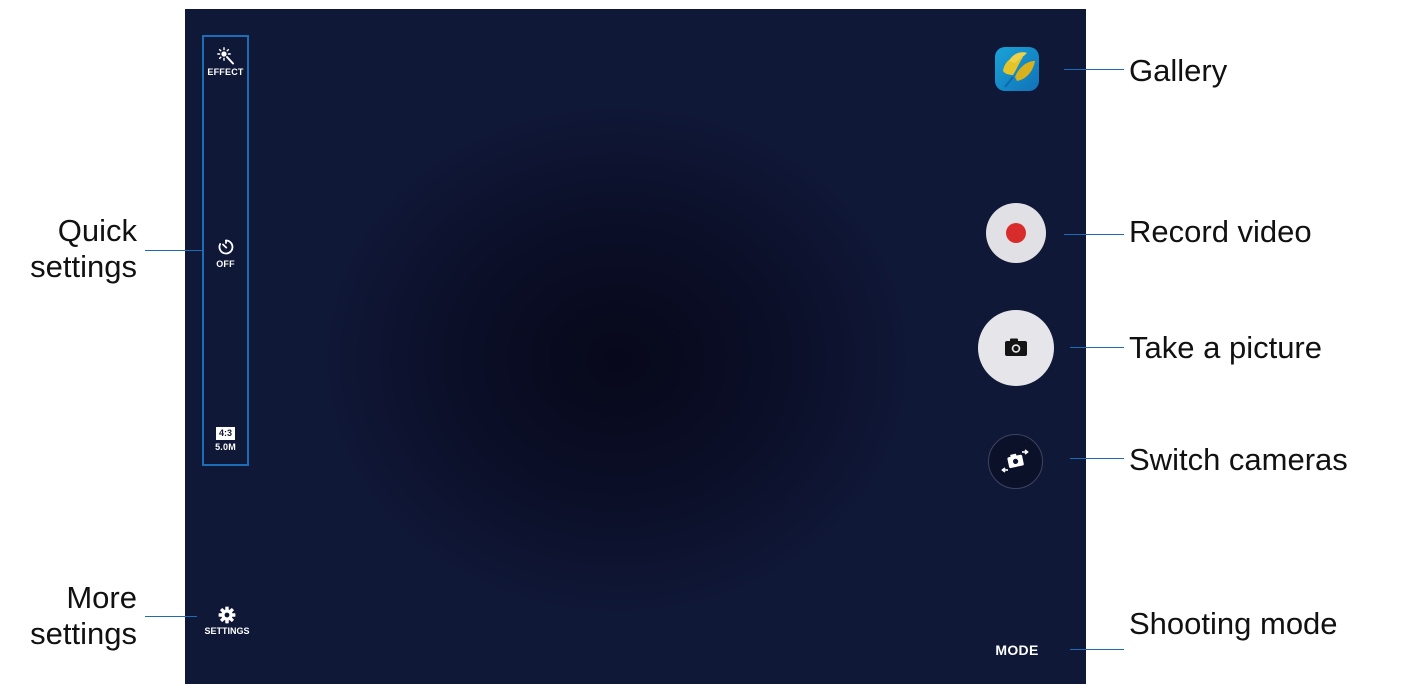 The width and height of the screenshot is (1404, 684). Describe the element at coordinates (225, 447) in the screenshot. I see `resolution-label: 5.0M` at that location.